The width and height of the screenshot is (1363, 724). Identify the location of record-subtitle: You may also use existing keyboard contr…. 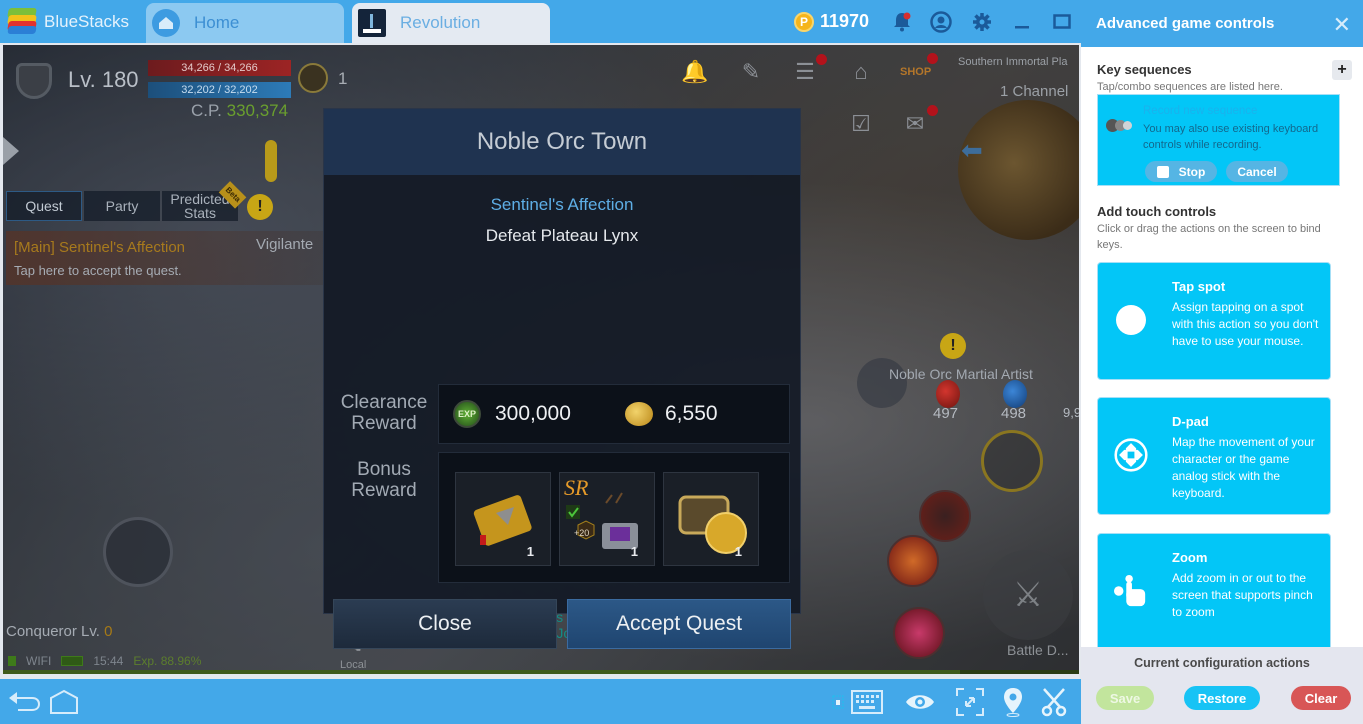
(1231, 137).